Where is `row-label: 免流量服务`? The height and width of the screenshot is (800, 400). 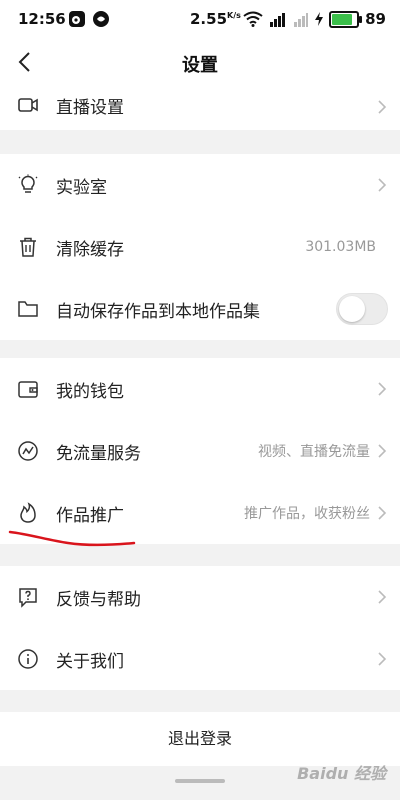 row-label: 免流量服务 is located at coordinates (98, 453).